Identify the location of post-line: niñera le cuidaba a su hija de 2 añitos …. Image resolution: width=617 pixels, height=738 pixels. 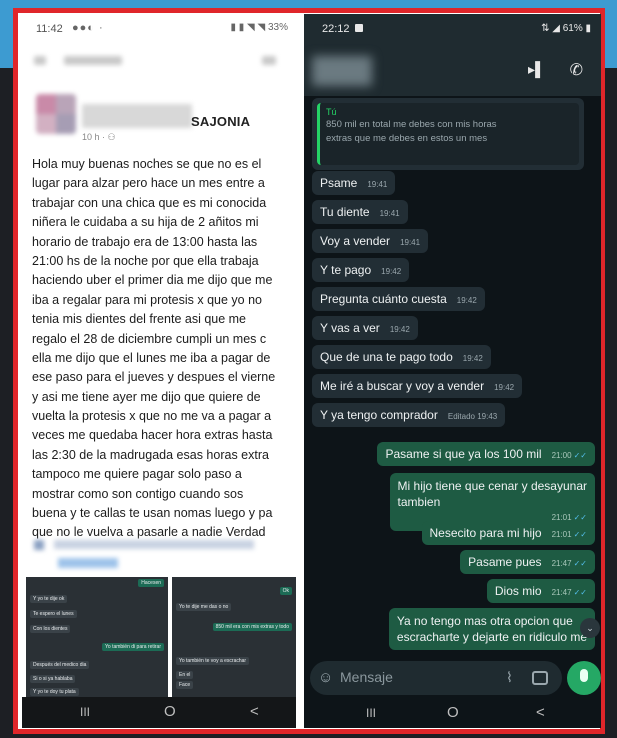
(145, 222).